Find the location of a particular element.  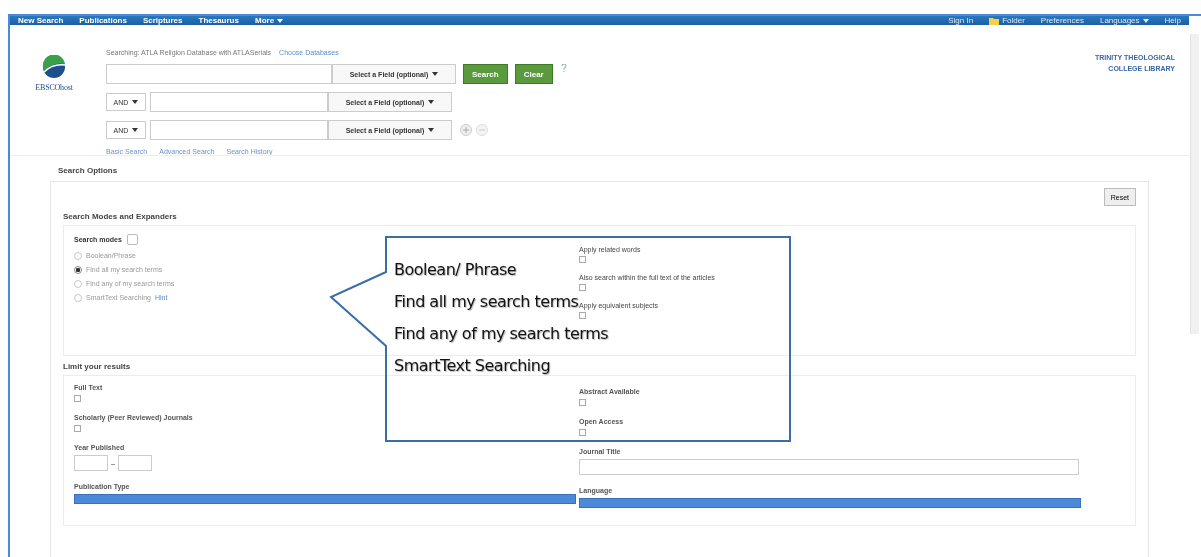

section-title: Search Options is located at coordinates (88, 170).